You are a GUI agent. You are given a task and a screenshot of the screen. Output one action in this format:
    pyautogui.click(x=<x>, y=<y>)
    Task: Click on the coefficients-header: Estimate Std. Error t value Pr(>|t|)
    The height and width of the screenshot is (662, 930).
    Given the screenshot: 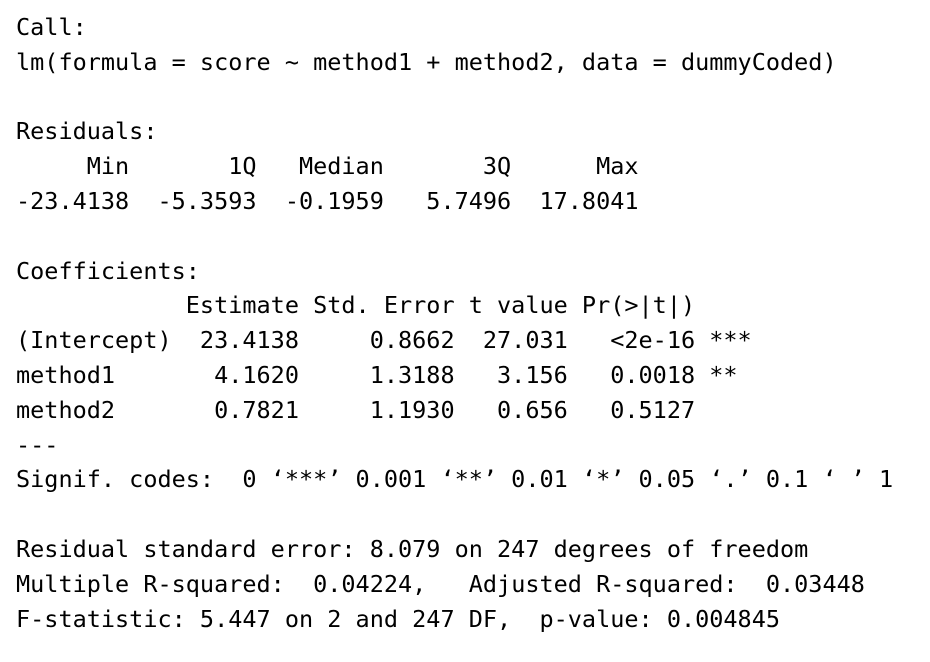 What is the action you would take?
    pyautogui.click(x=384, y=305)
    